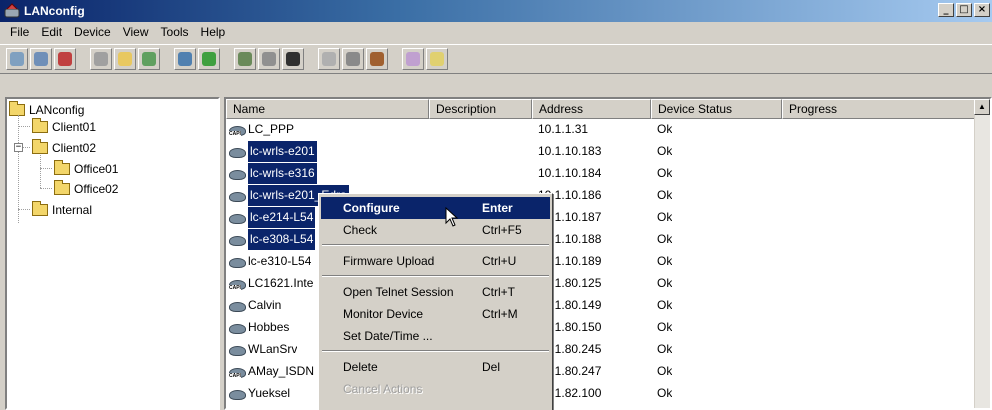 Image resolution: width=992 pixels, height=410 pixels. What do you see at coordinates (41, 59) in the screenshot?
I see `find-device-icon` at bounding box center [41, 59].